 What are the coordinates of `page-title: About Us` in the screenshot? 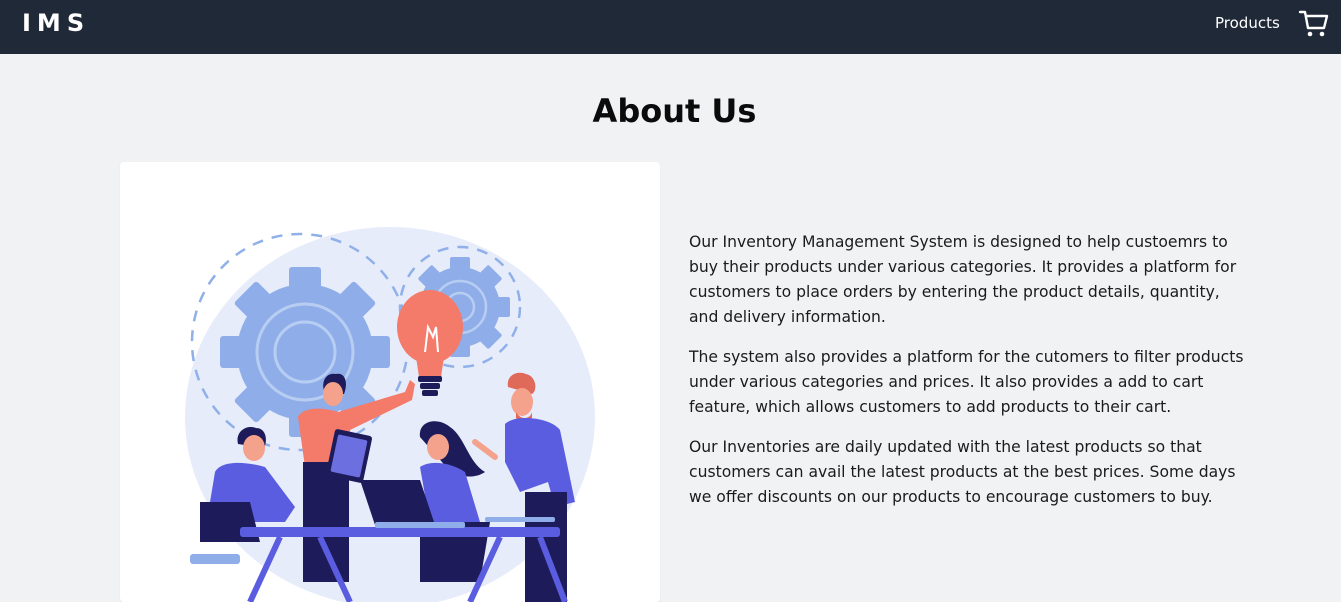 It's located at (674, 111).